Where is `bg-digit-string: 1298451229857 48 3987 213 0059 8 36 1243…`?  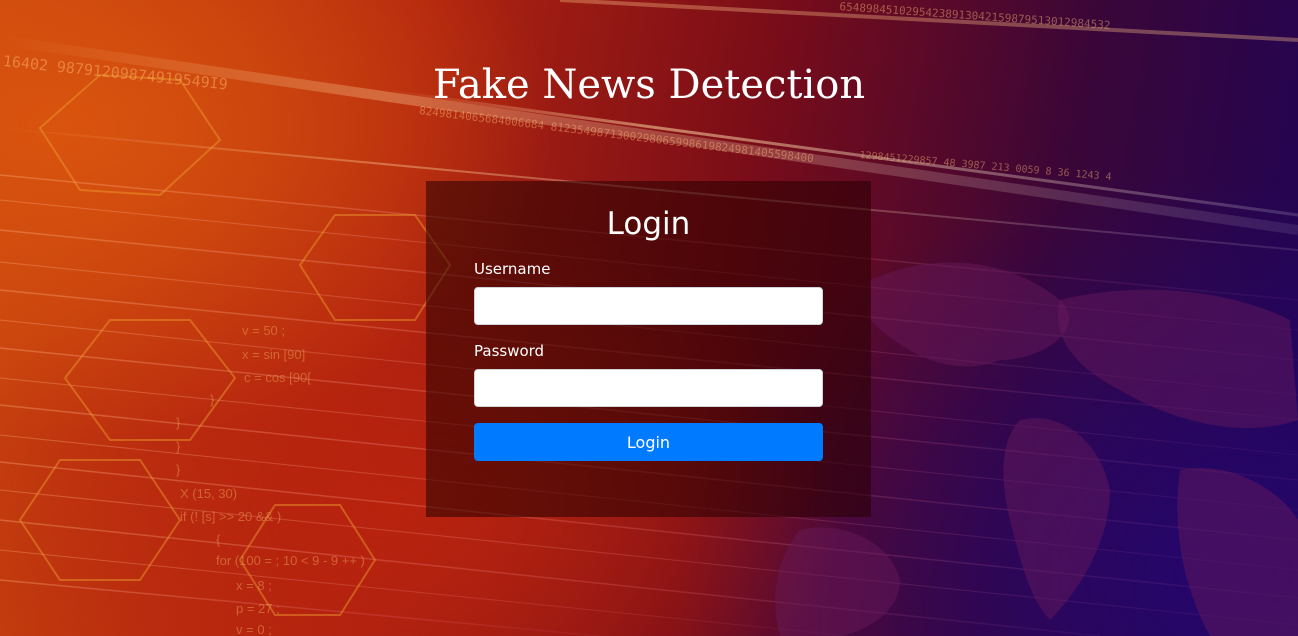 bg-digit-string: 1298451229857 48 3987 213 0059 8 36 1243… is located at coordinates (985, 166).